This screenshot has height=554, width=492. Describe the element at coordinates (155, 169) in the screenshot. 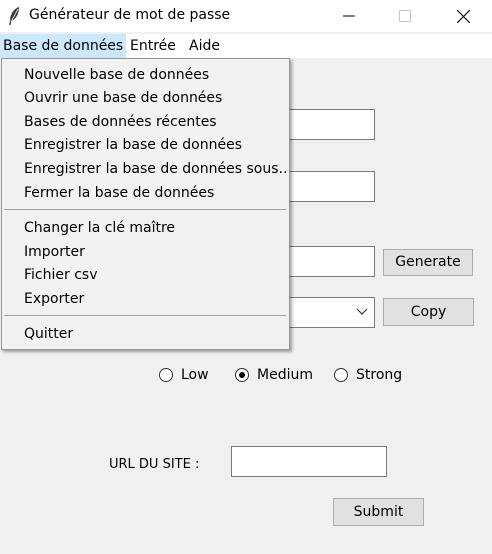

I see `menu-item-save-database-as: Enregistrer la base de données sous..` at that location.